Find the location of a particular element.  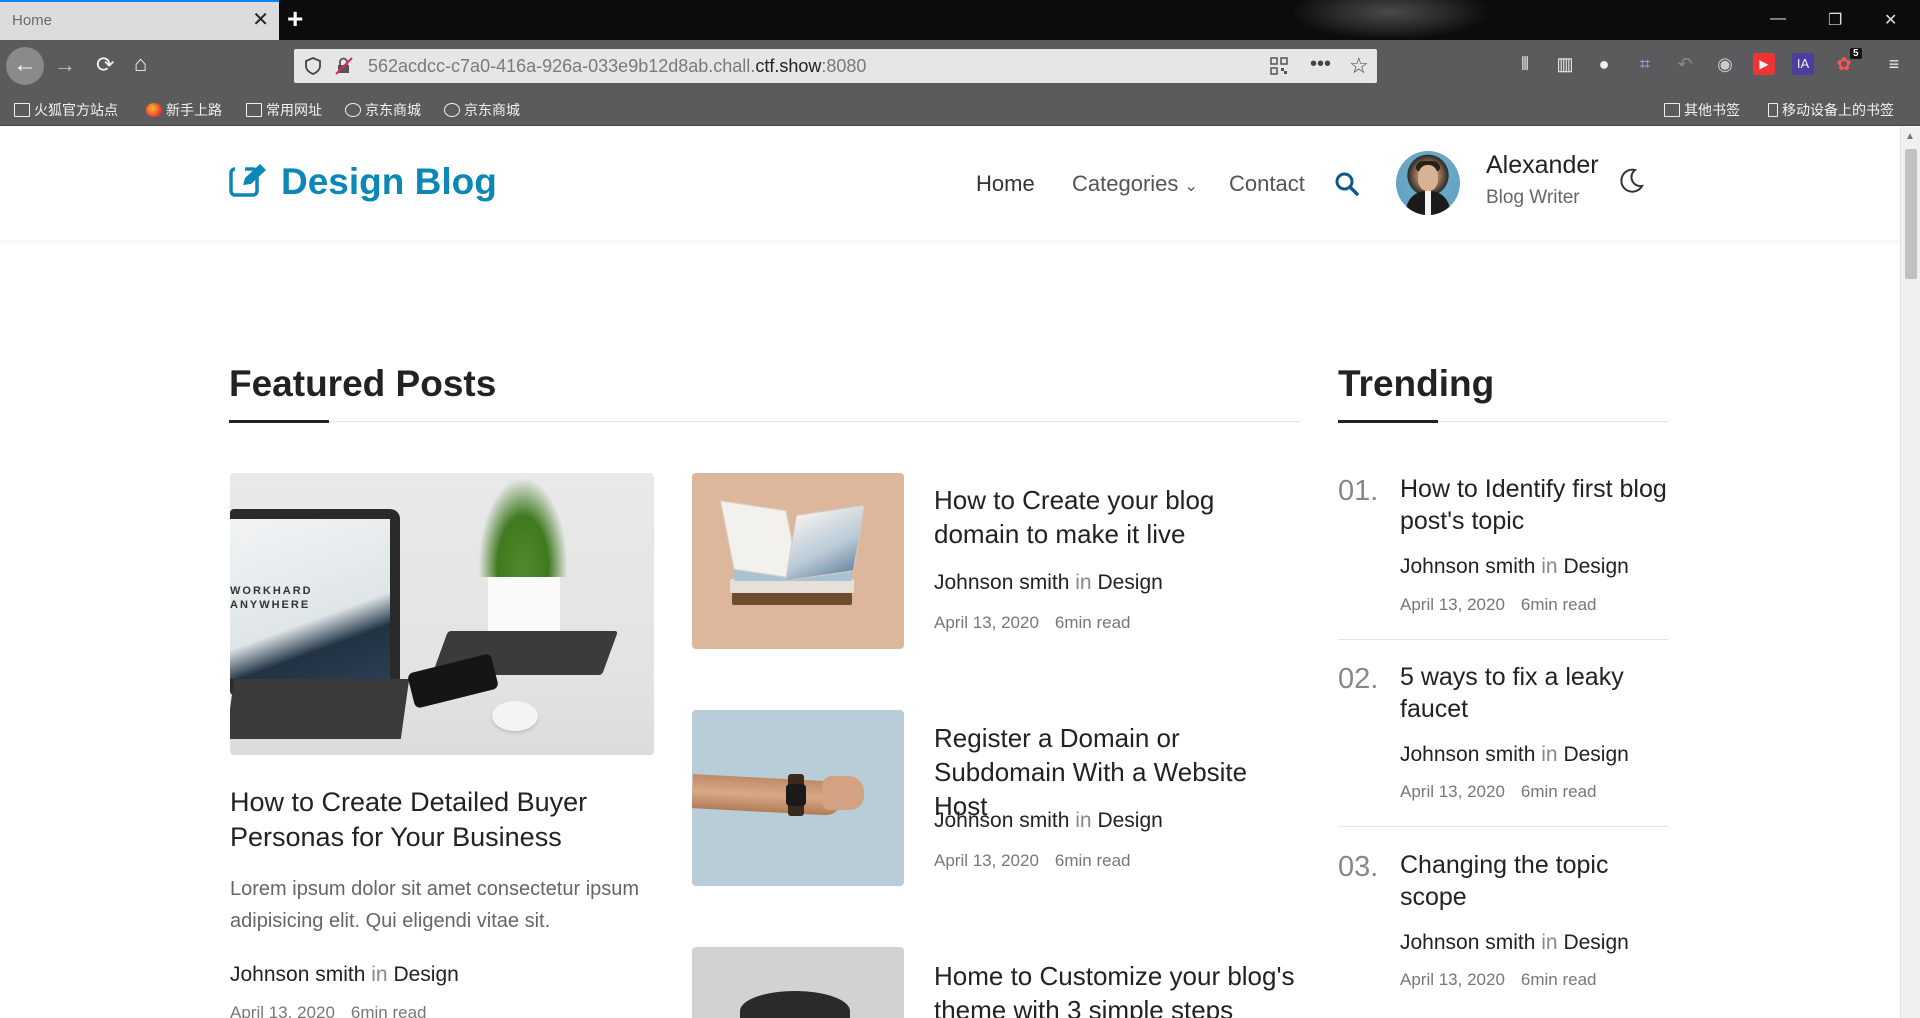

site-logo: Design Blog is located at coordinates (389, 182).